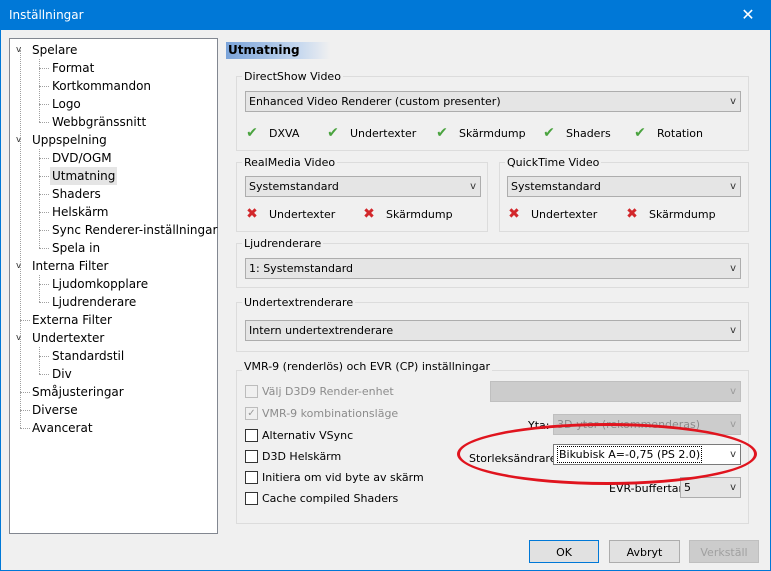 Image resolution: width=771 pixels, height=571 pixels. I want to click on ok-button: OK, so click(564, 551).